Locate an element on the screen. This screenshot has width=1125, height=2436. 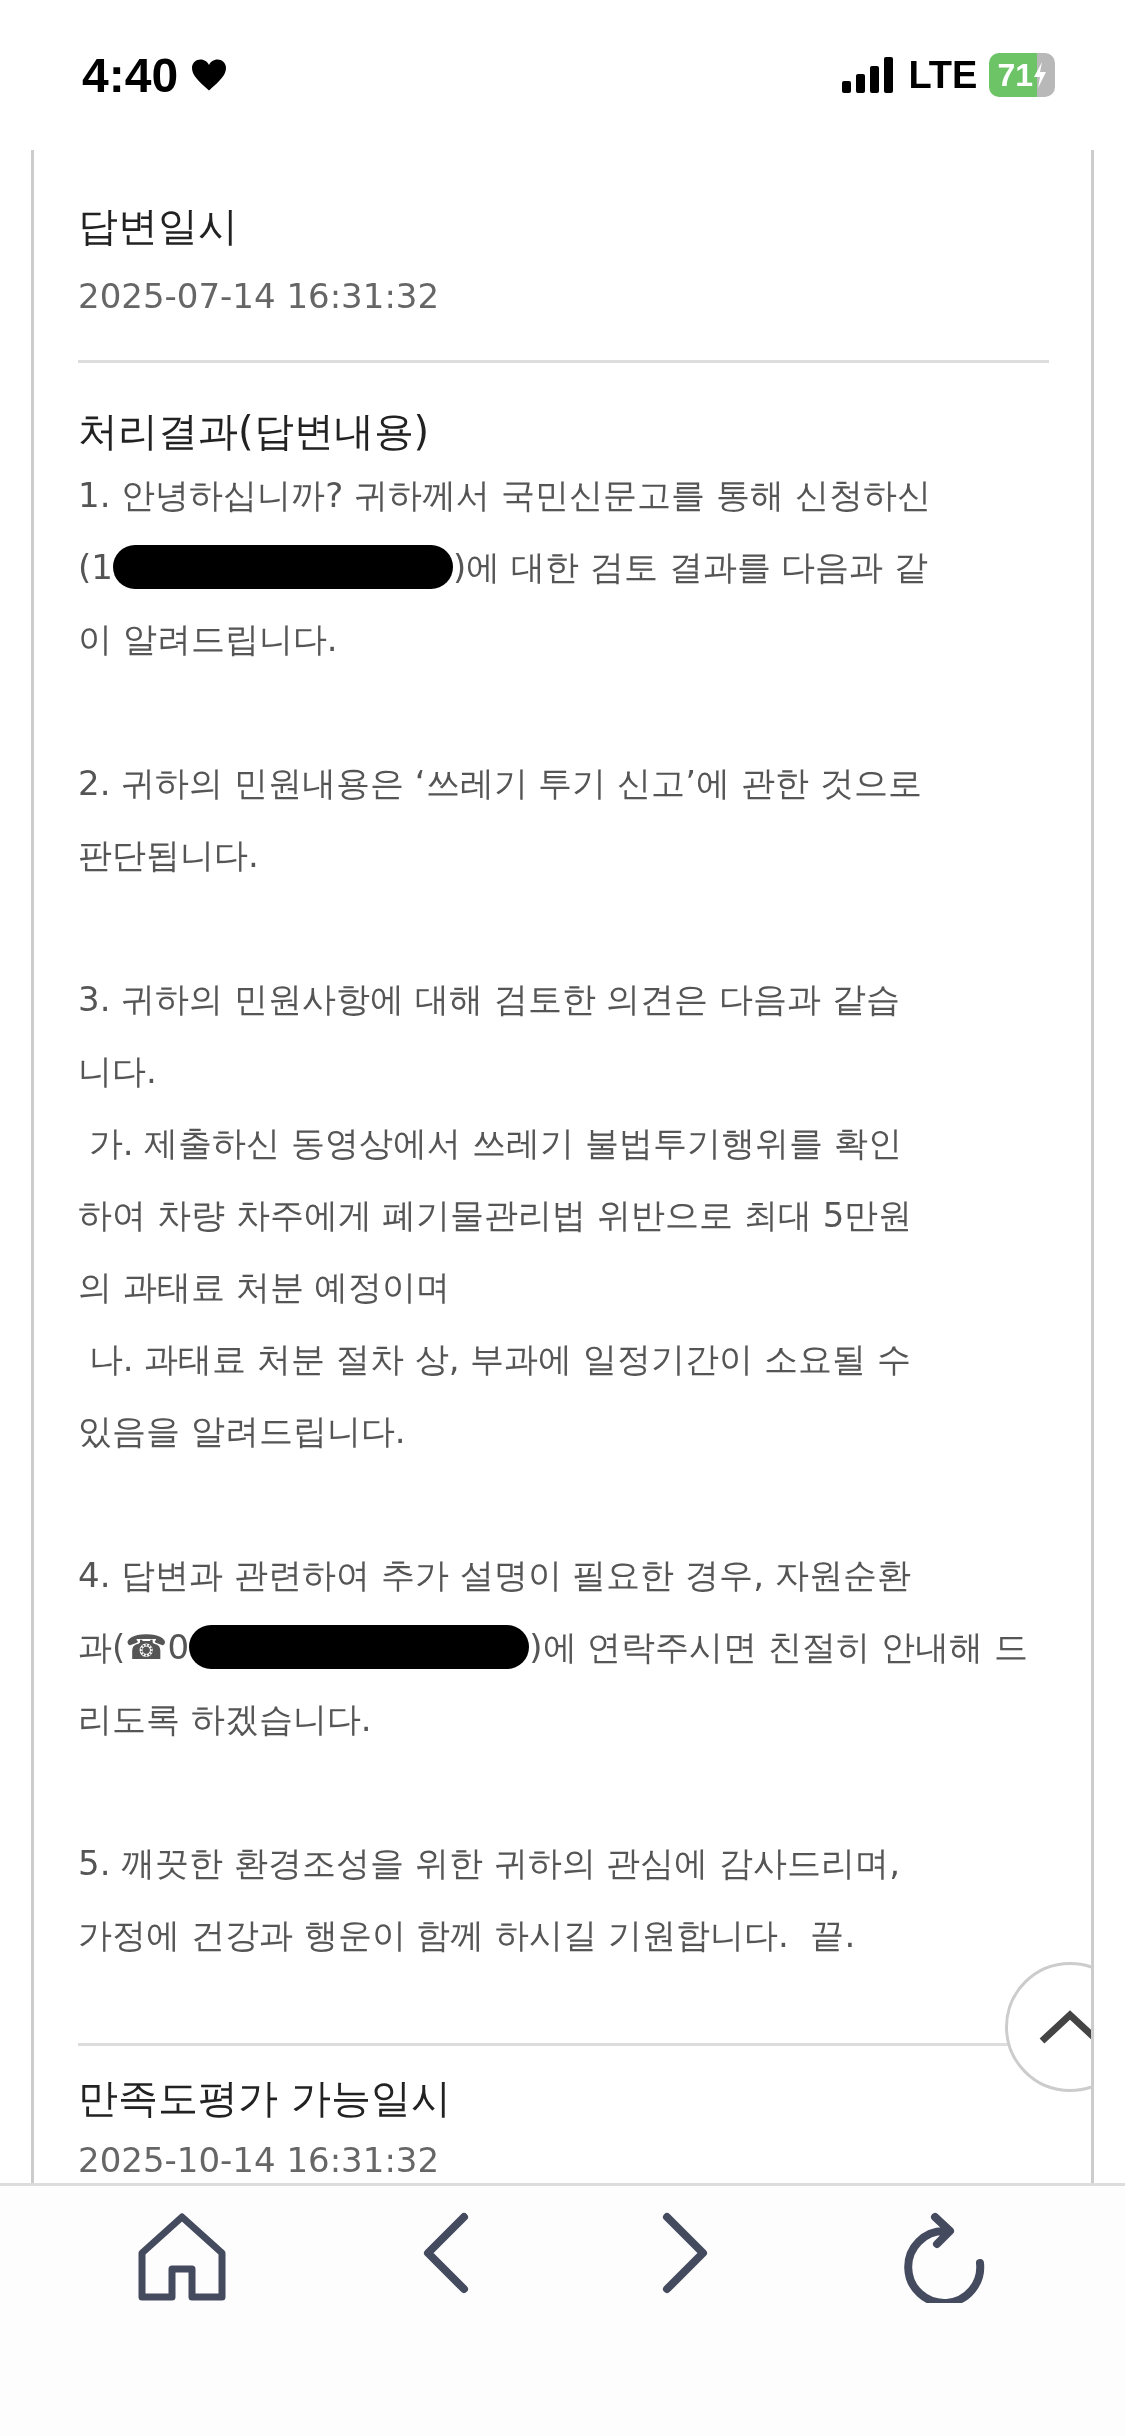
status-time: 4:40 is located at coordinates (130, 75).